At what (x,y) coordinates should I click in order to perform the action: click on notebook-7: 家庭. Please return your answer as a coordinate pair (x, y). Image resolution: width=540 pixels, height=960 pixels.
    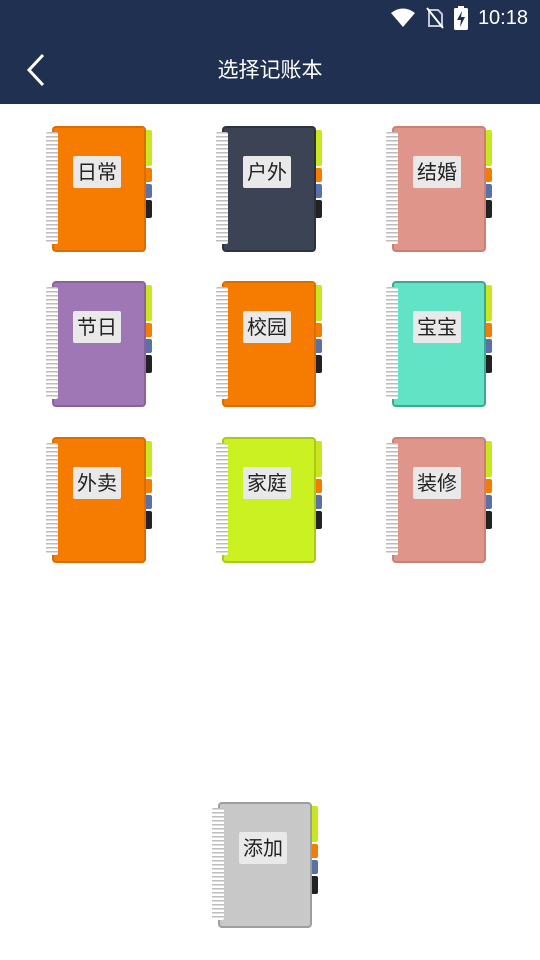
    Looking at the image, I should click on (271, 502).